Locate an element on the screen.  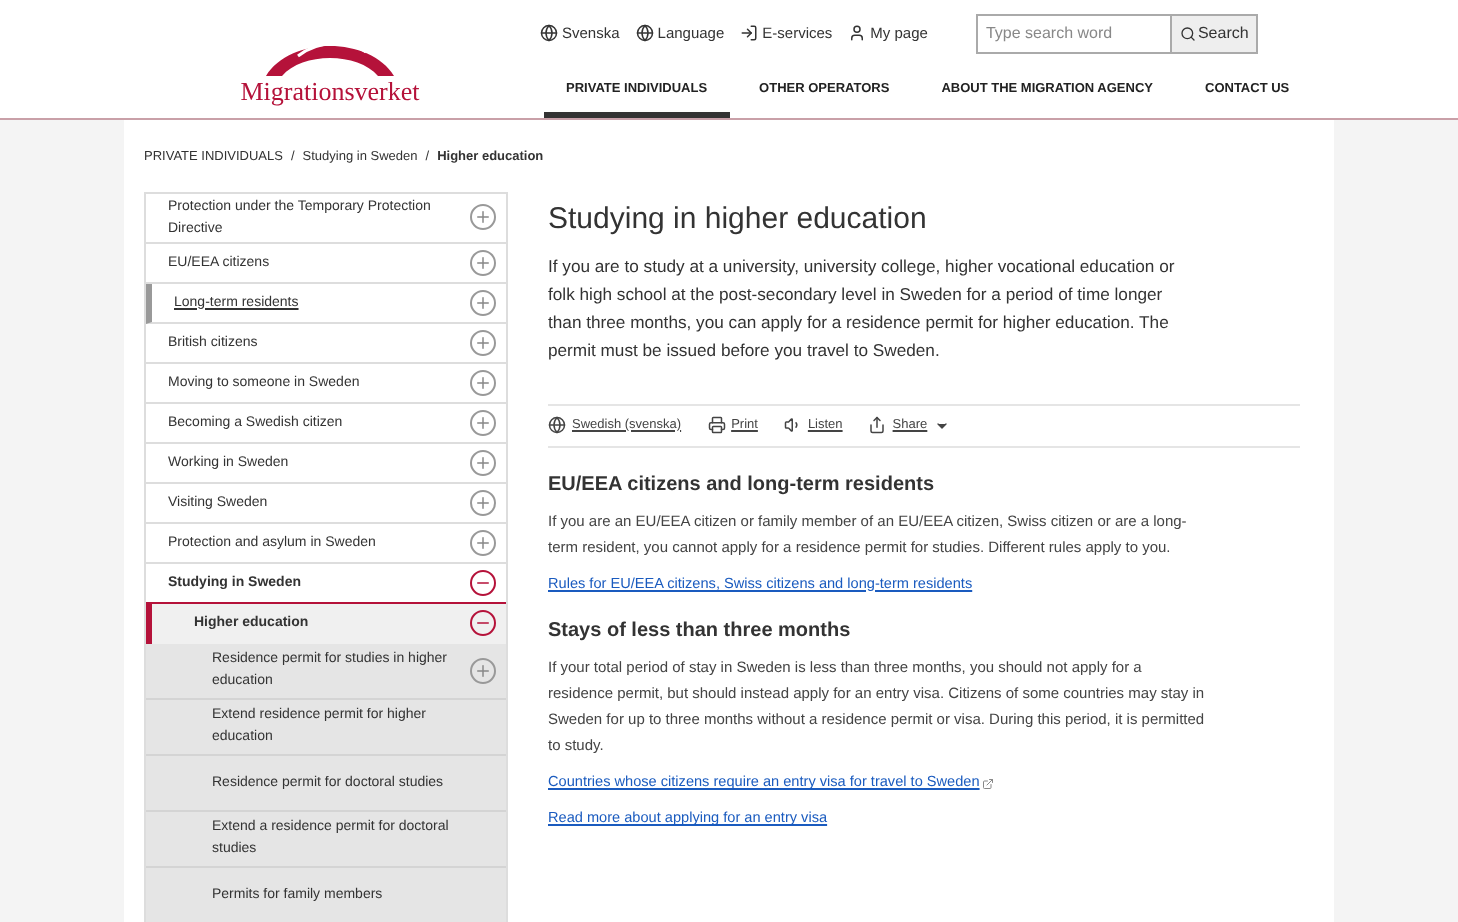
user-icon is located at coordinates (857, 33).